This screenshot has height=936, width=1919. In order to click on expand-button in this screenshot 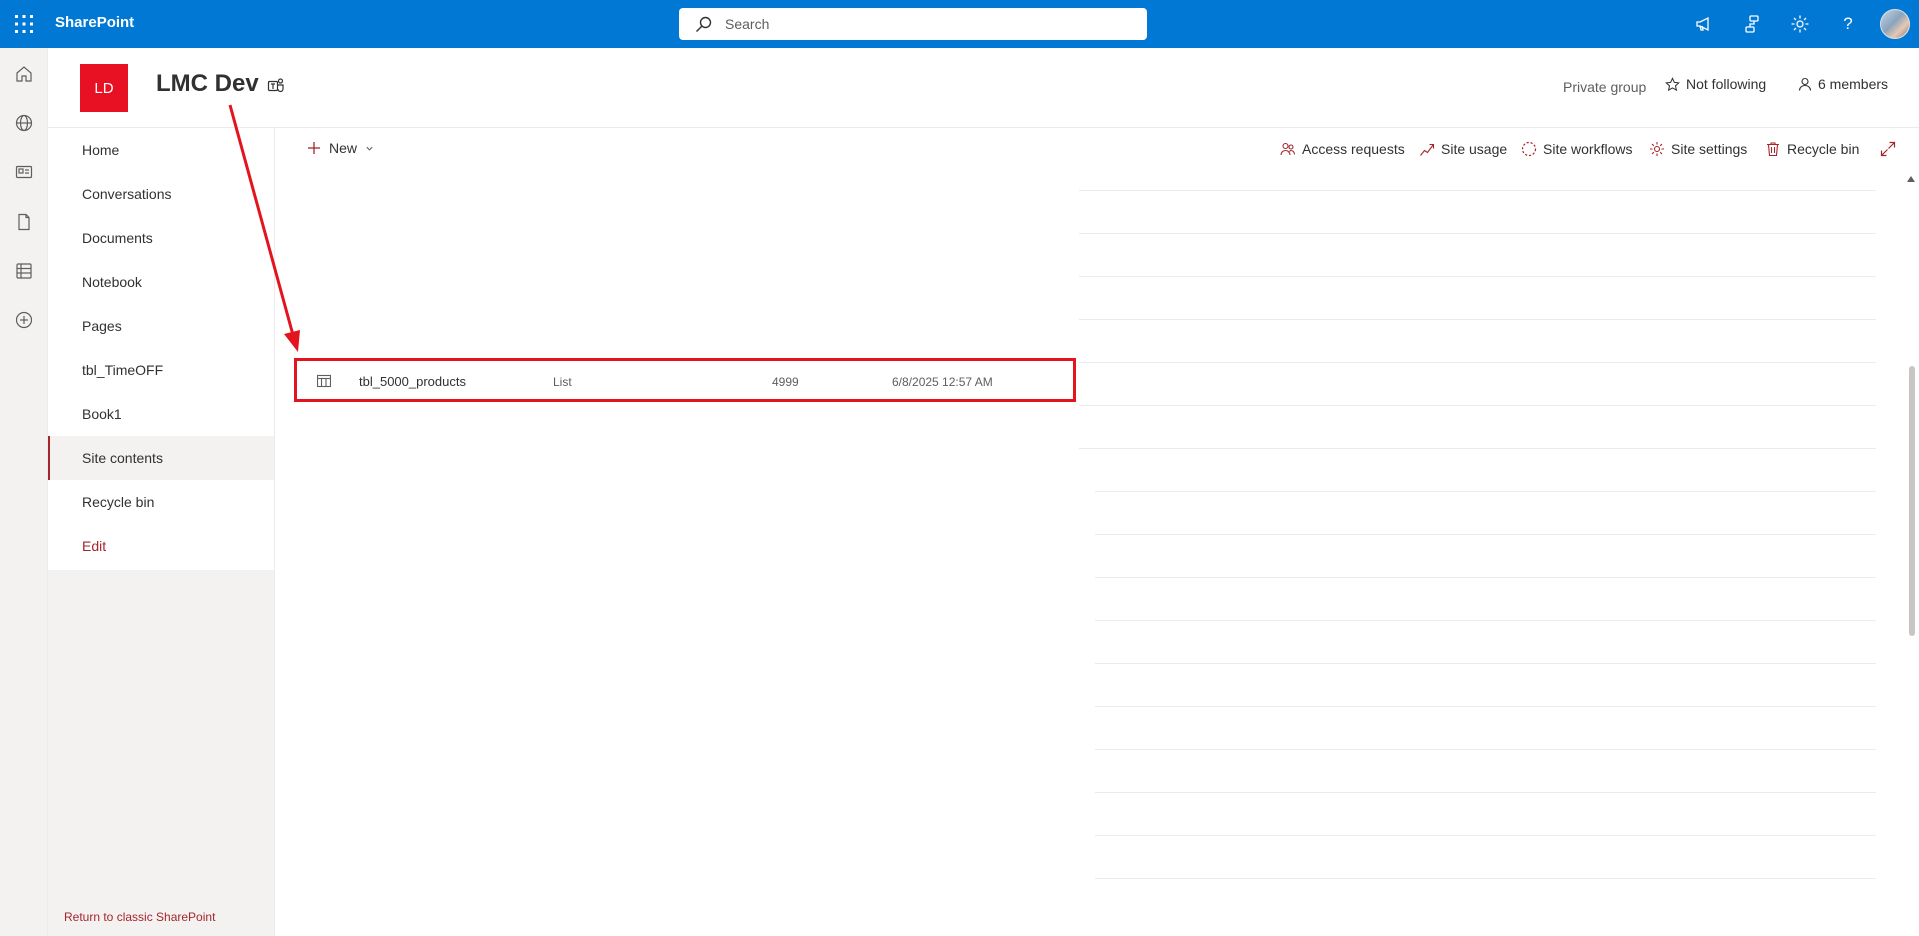, I will do `click(1888, 149)`.